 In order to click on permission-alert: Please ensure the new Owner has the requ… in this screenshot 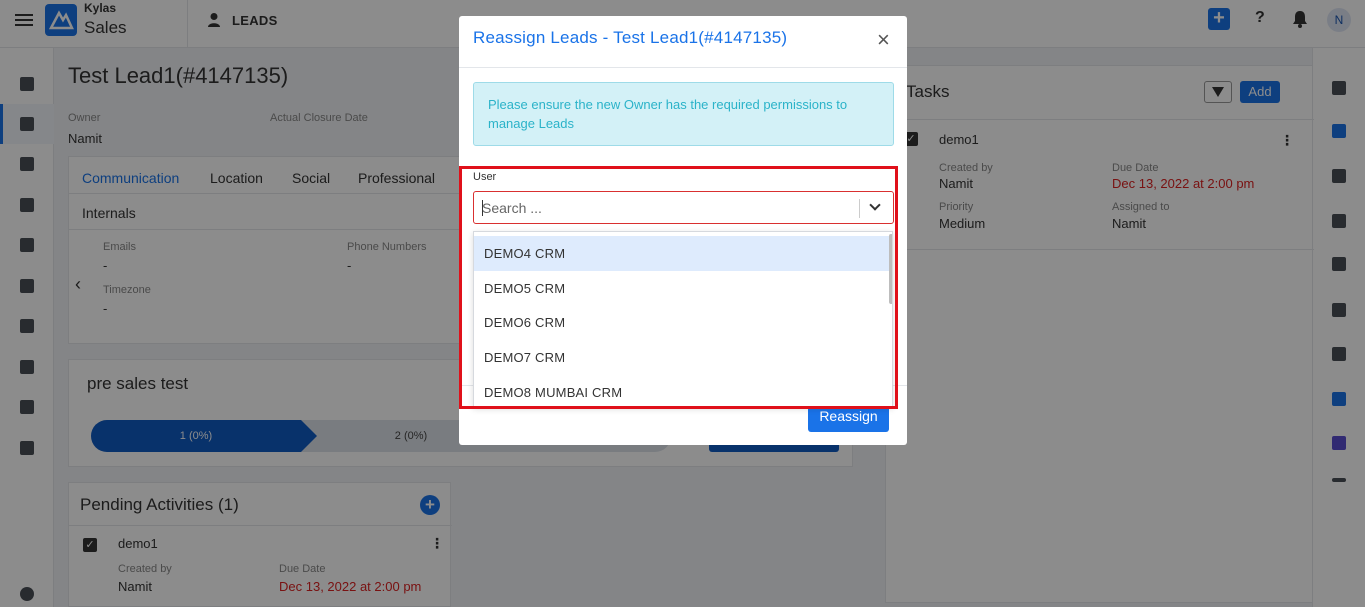, I will do `click(683, 114)`.